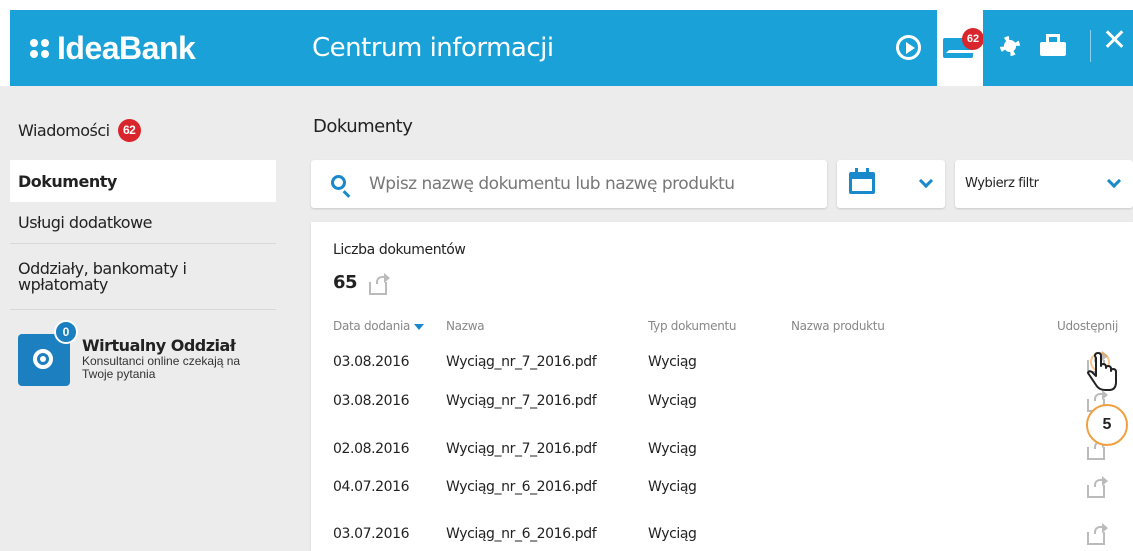  Describe the element at coordinates (862, 181) in the screenshot. I see `calendar-icon` at that location.